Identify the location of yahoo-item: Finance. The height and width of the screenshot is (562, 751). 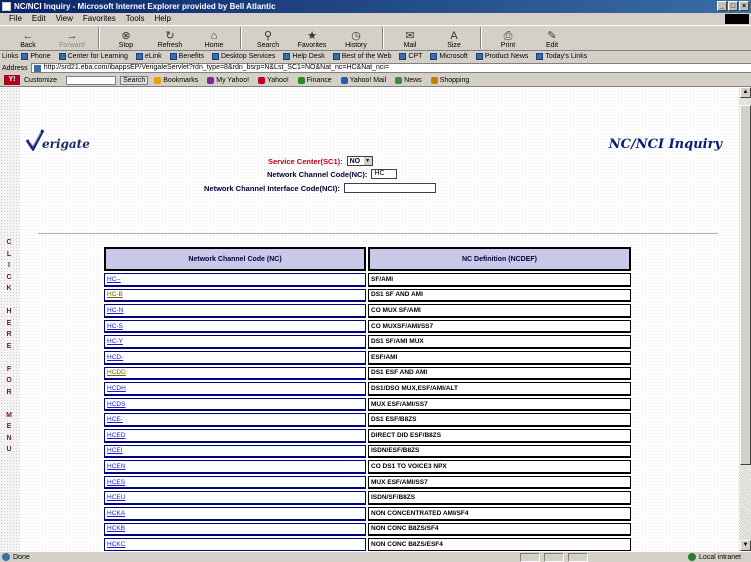
(314, 80).